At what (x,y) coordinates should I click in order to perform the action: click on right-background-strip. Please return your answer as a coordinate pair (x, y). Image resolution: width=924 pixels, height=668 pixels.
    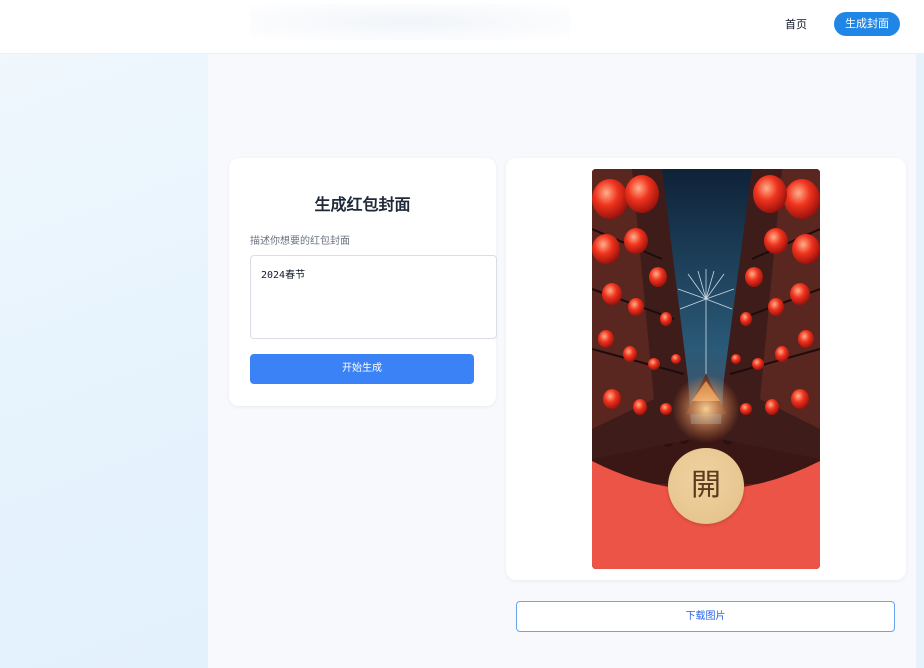
    Looking at the image, I should click on (920, 361).